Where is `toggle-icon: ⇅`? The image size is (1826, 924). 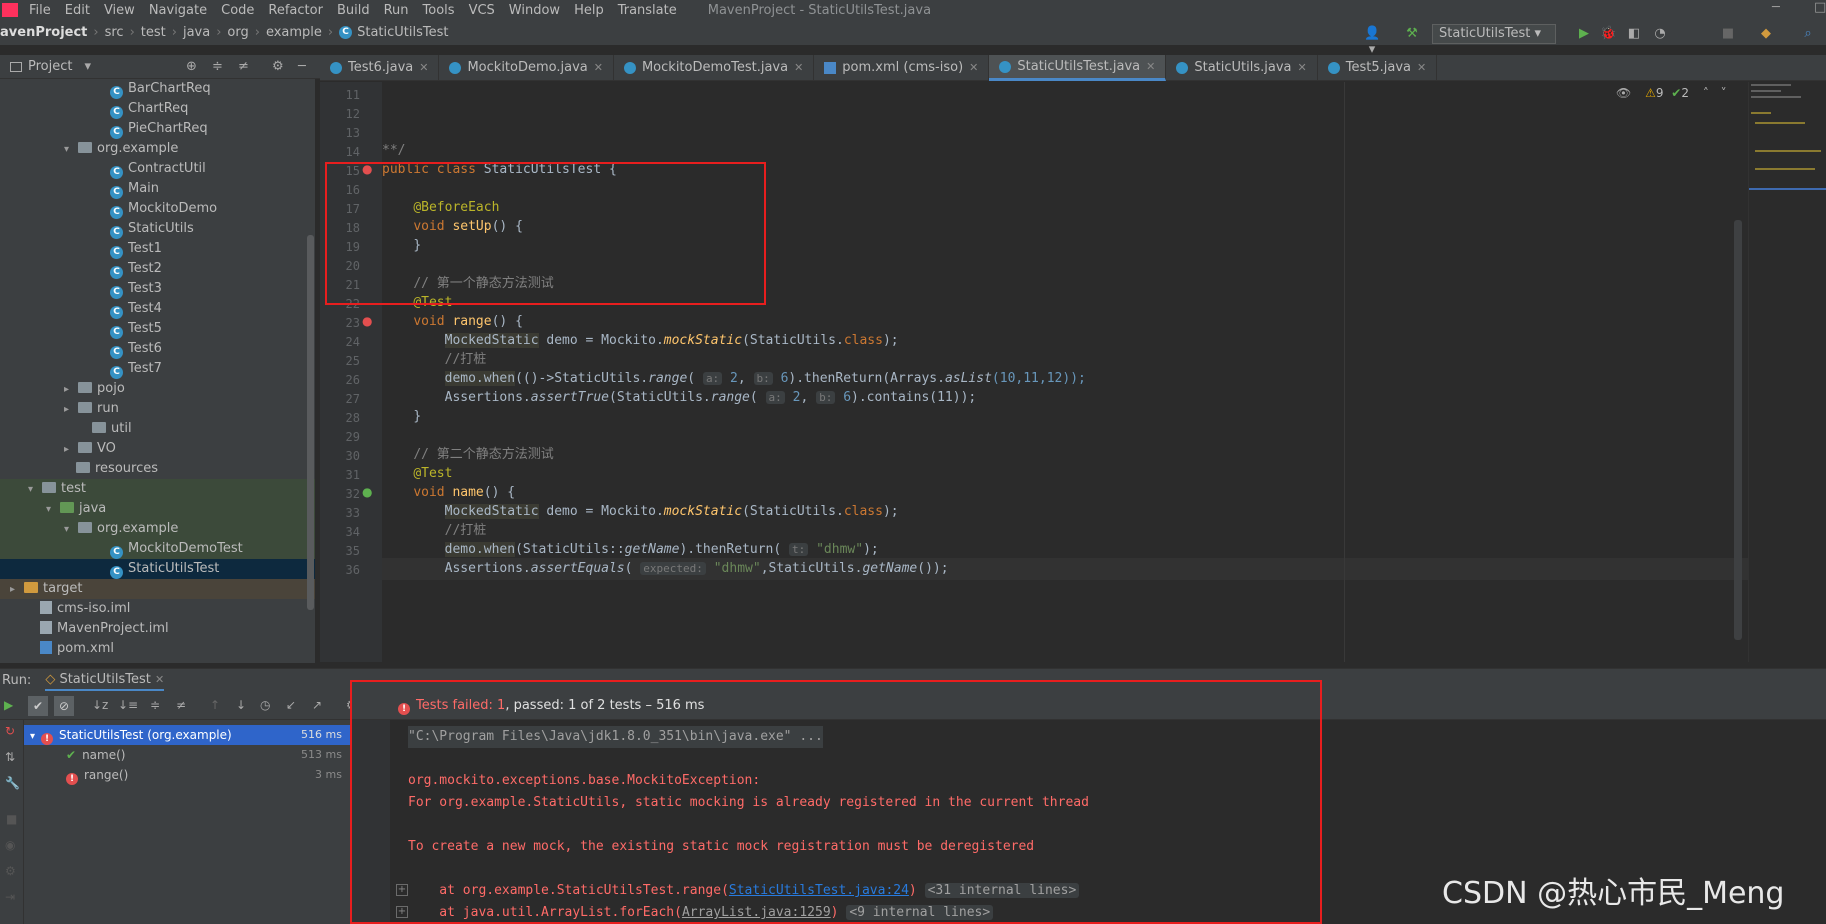 toggle-icon: ⇅ is located at coordinates (10, 757).